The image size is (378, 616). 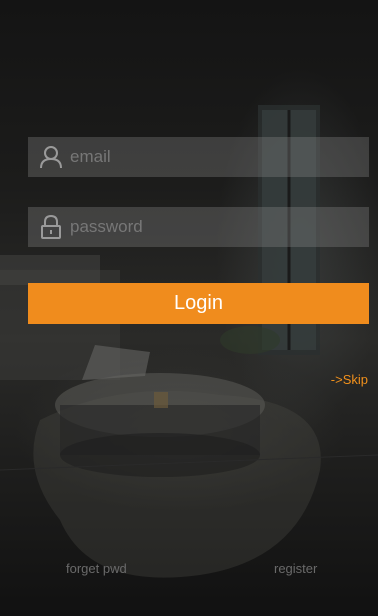 What do you see at coordinates (51, 157) in the screenshot?
I see `user-icon` at bounding box center [51, 157].